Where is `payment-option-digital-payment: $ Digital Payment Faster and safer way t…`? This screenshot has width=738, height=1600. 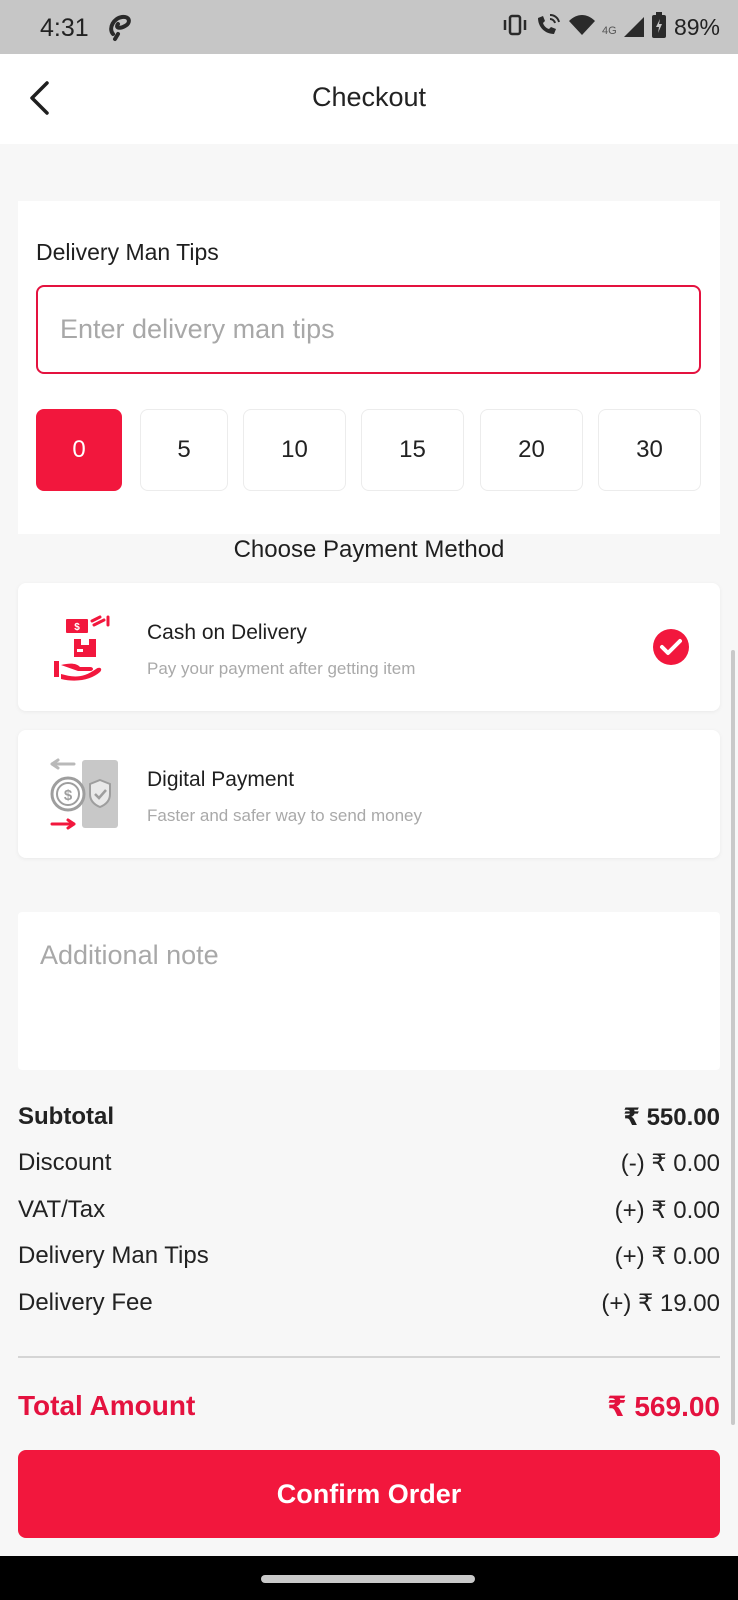
payment-option-digital-payment: $ Digital Payment Faster and safer way t… is located at coordinates (369, 794).